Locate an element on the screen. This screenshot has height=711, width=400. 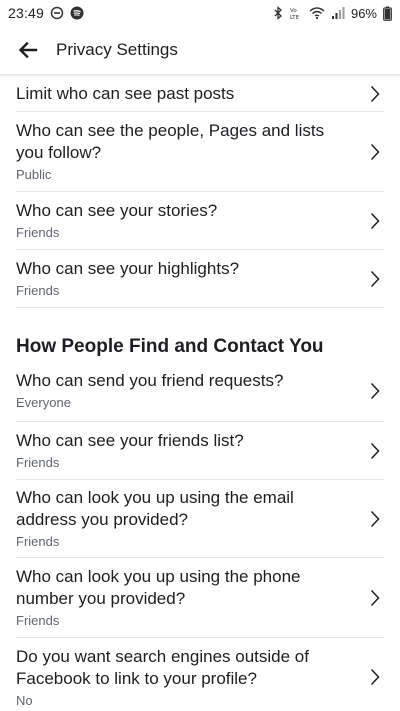
row-title: Who can see your friends list? is located at coordinates (130, 440).